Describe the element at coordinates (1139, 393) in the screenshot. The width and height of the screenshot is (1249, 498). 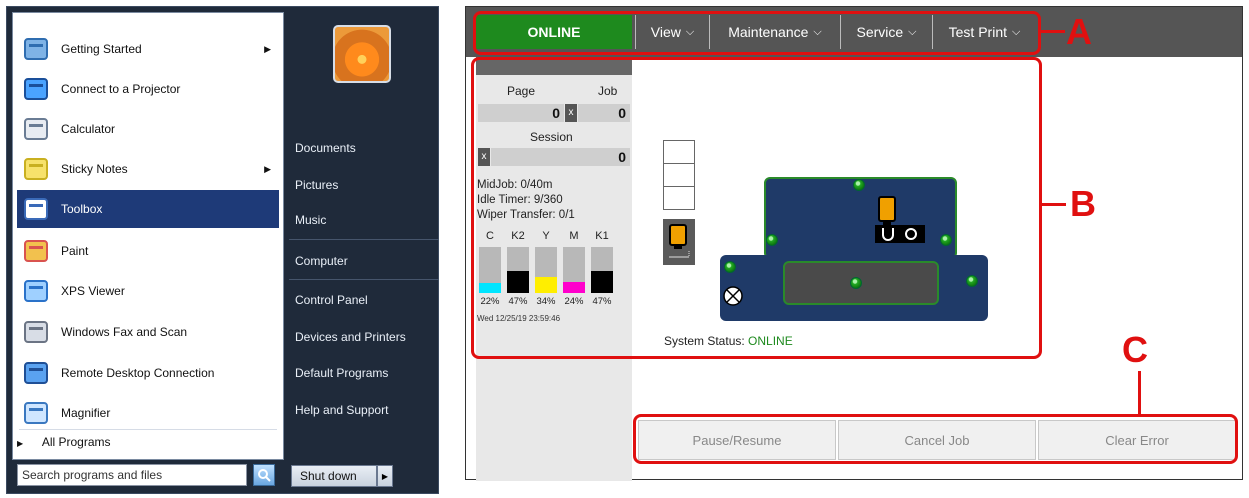
I see `callout-line-c` at that location.